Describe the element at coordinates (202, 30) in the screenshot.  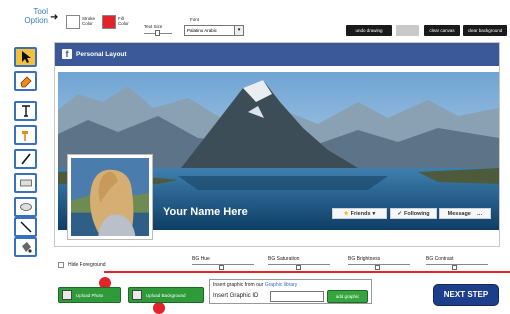
I see `font-select-value: Palatino Arabic` at that location.